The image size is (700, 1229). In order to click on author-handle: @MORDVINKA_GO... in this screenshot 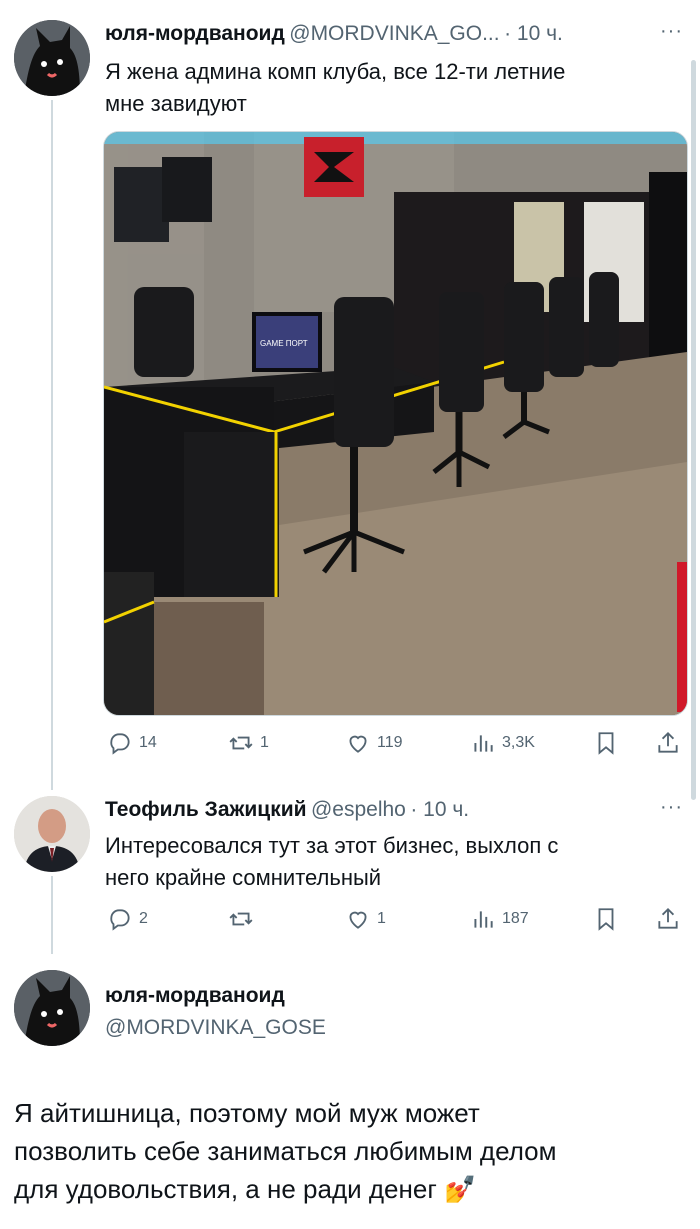, I will do `click(394, 33)`.